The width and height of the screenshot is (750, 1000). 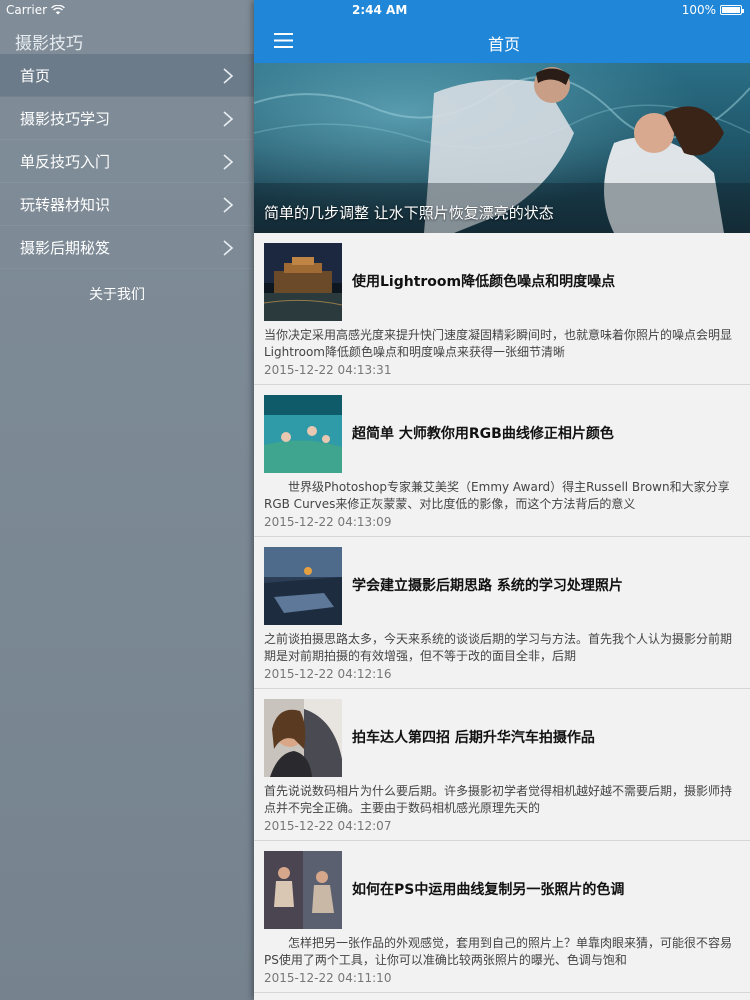 I want to click on article-title: 拍车达人第四招 后期升华汽车拍摄作品, so click(x=473, y=738).